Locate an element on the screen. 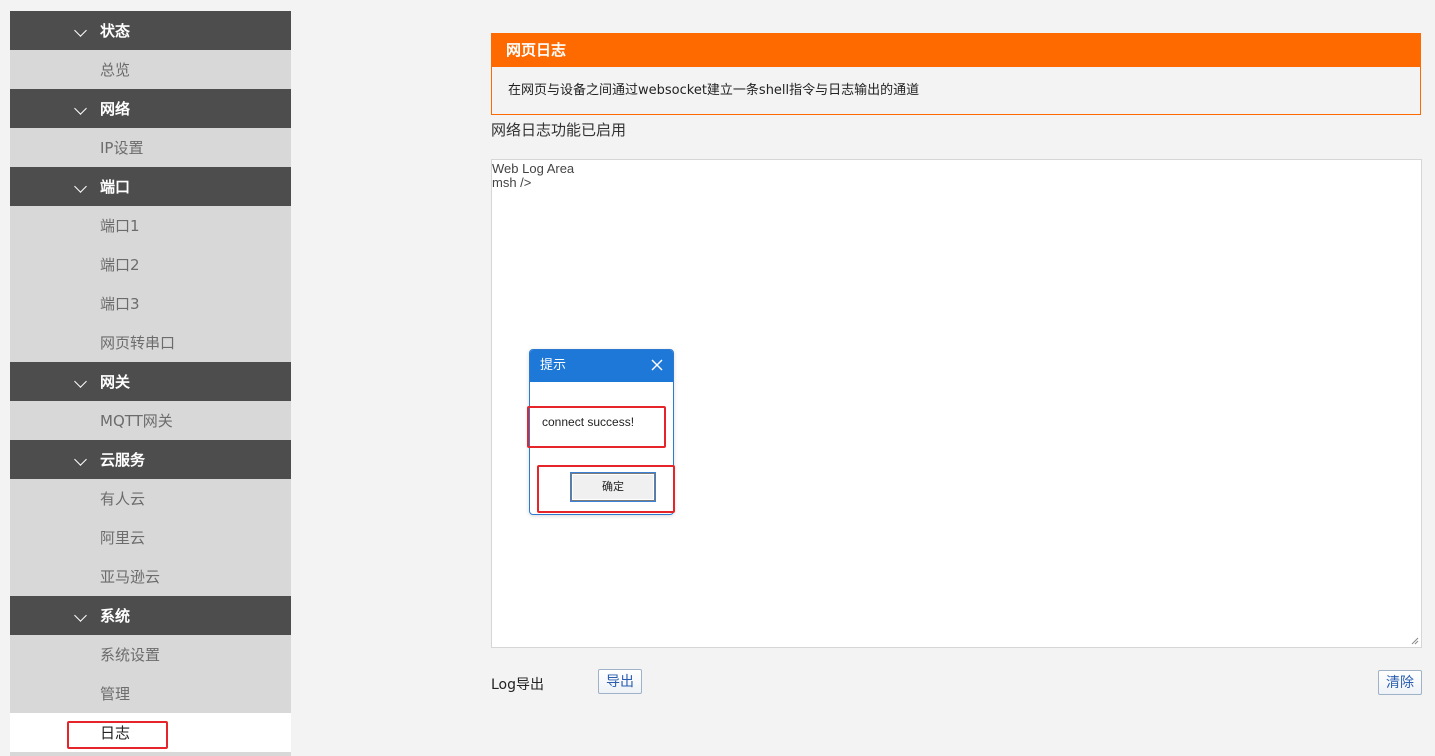  sidebar-item-usr-cloud: 有人云 is located at coordinates (150, 498).